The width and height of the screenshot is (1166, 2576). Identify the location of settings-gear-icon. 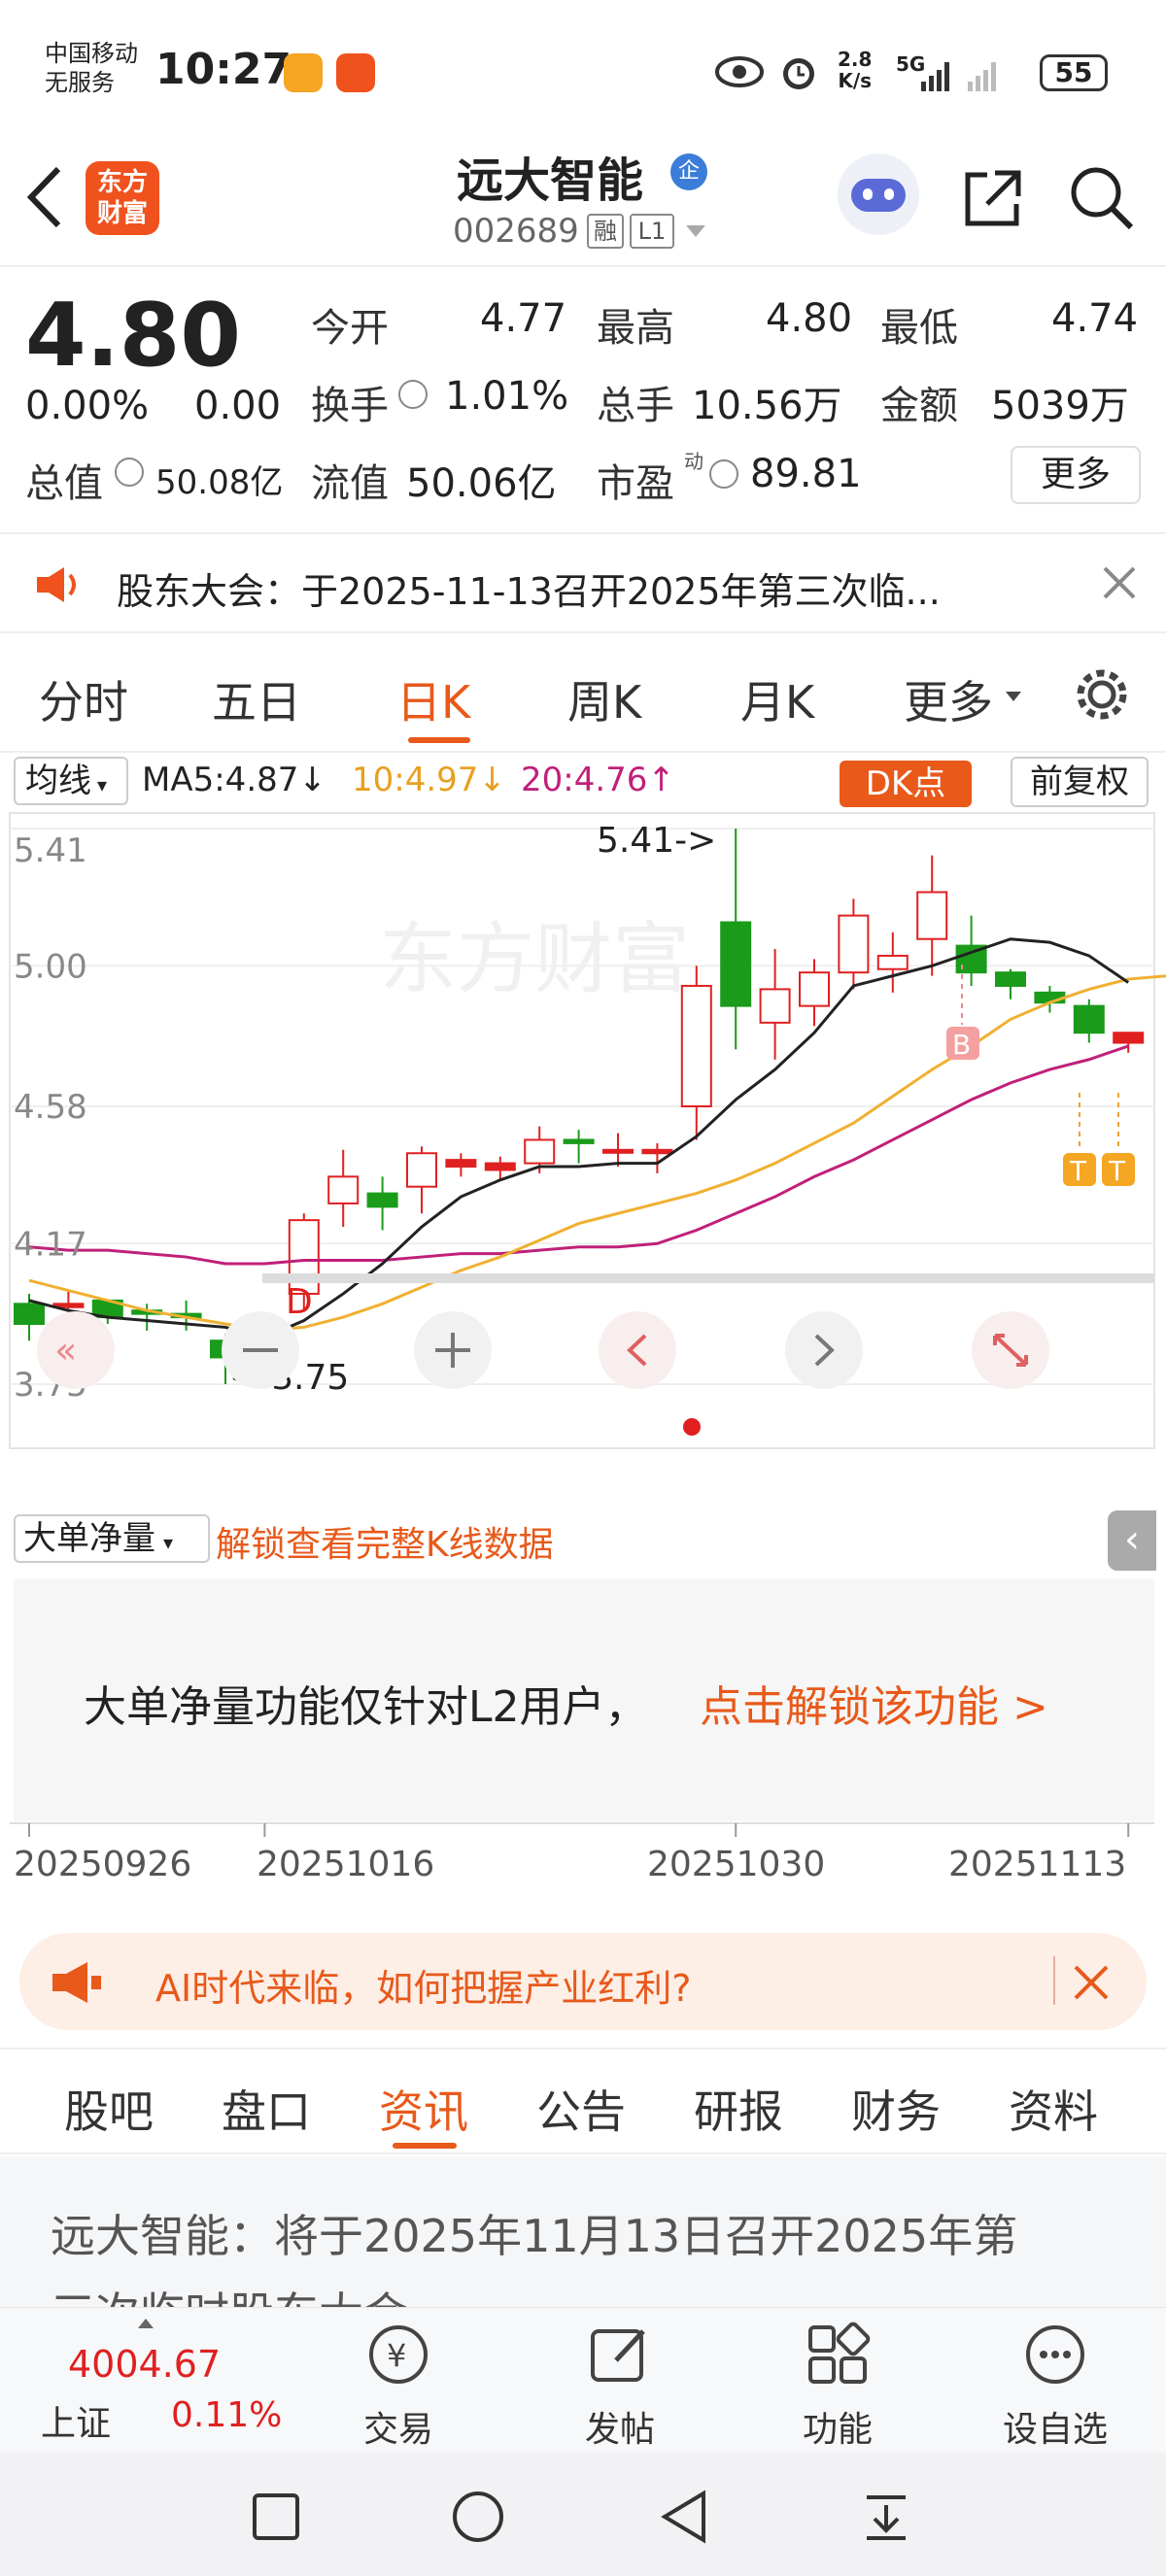
(1102, 694).